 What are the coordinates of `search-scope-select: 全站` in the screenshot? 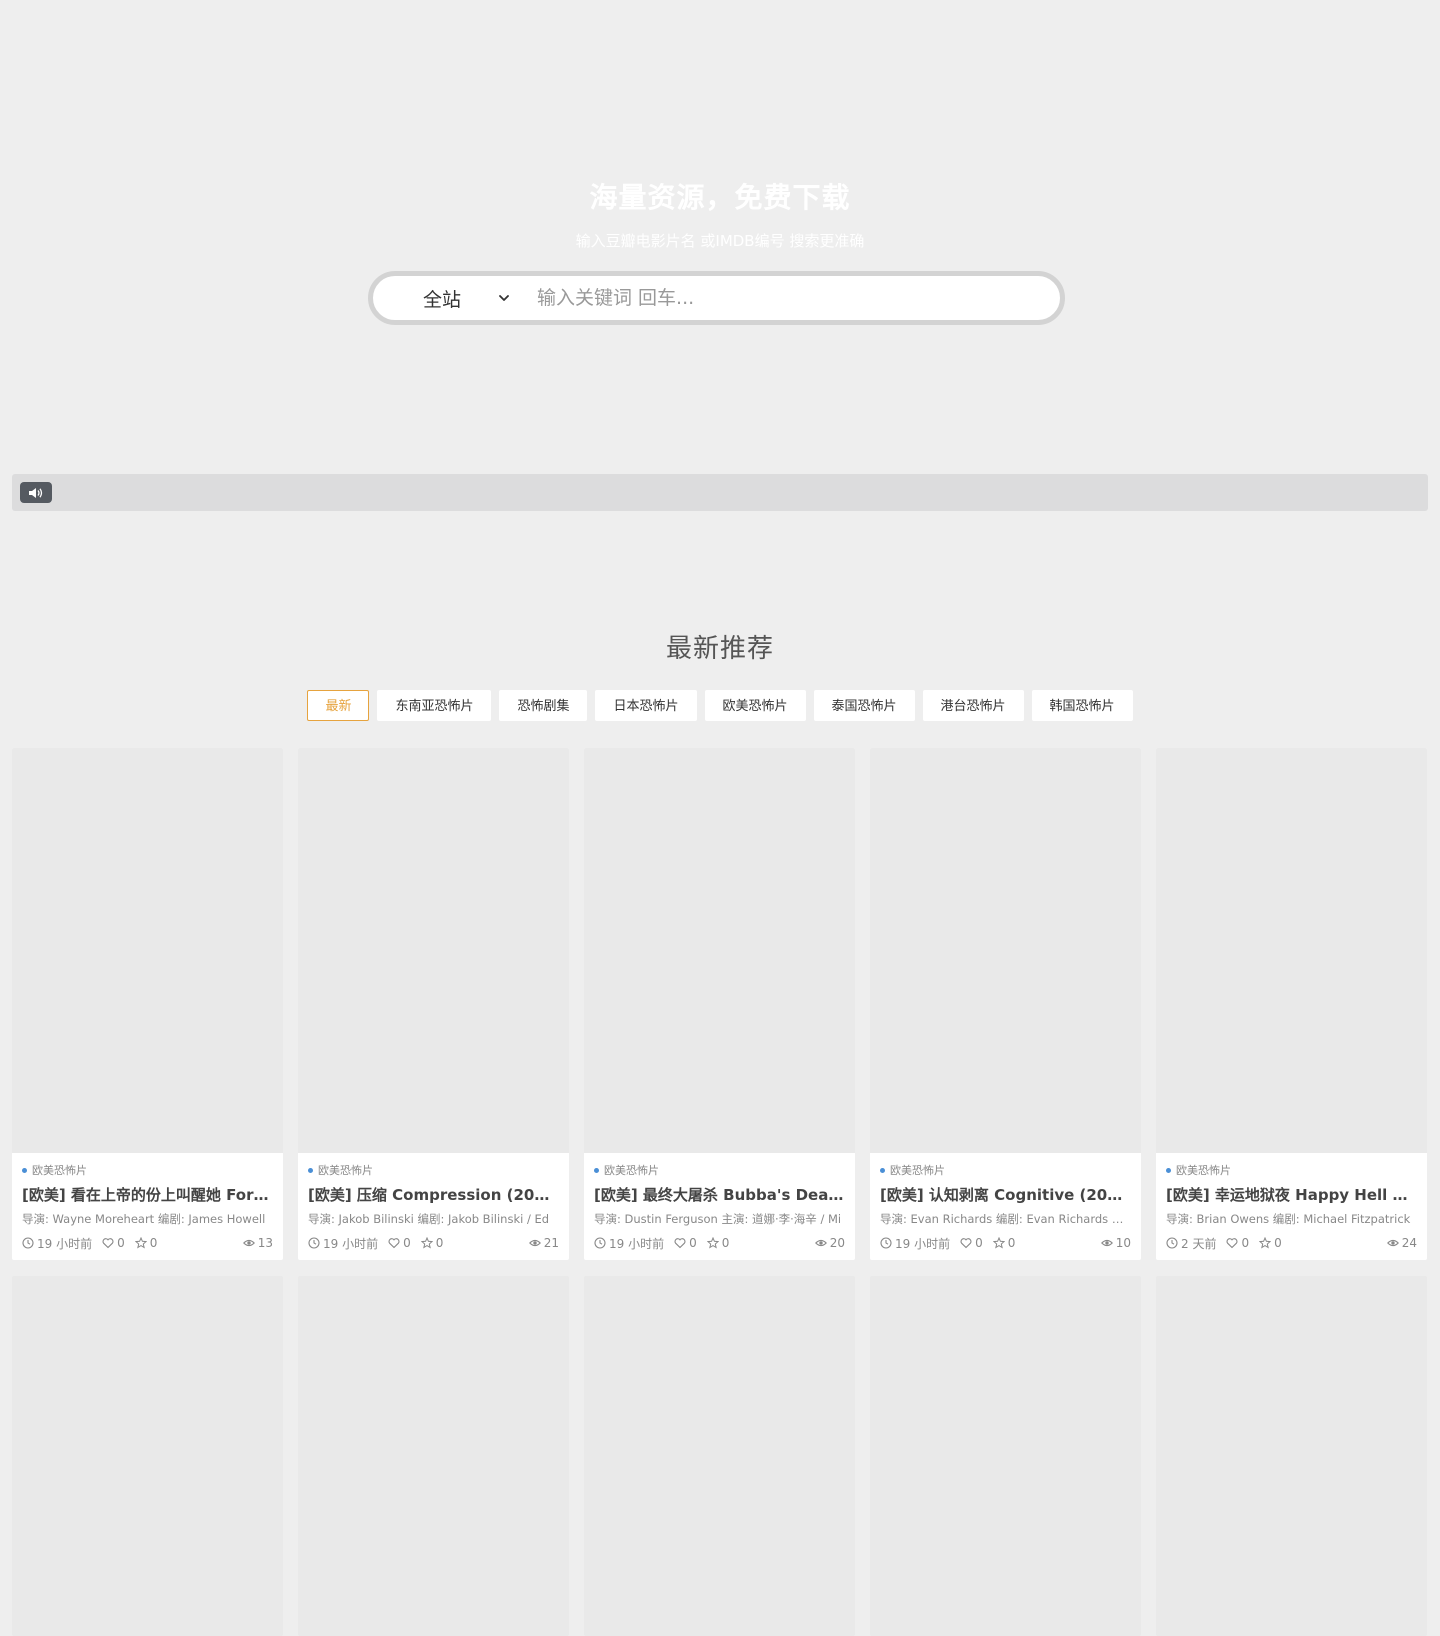 It's located at (448, 298).